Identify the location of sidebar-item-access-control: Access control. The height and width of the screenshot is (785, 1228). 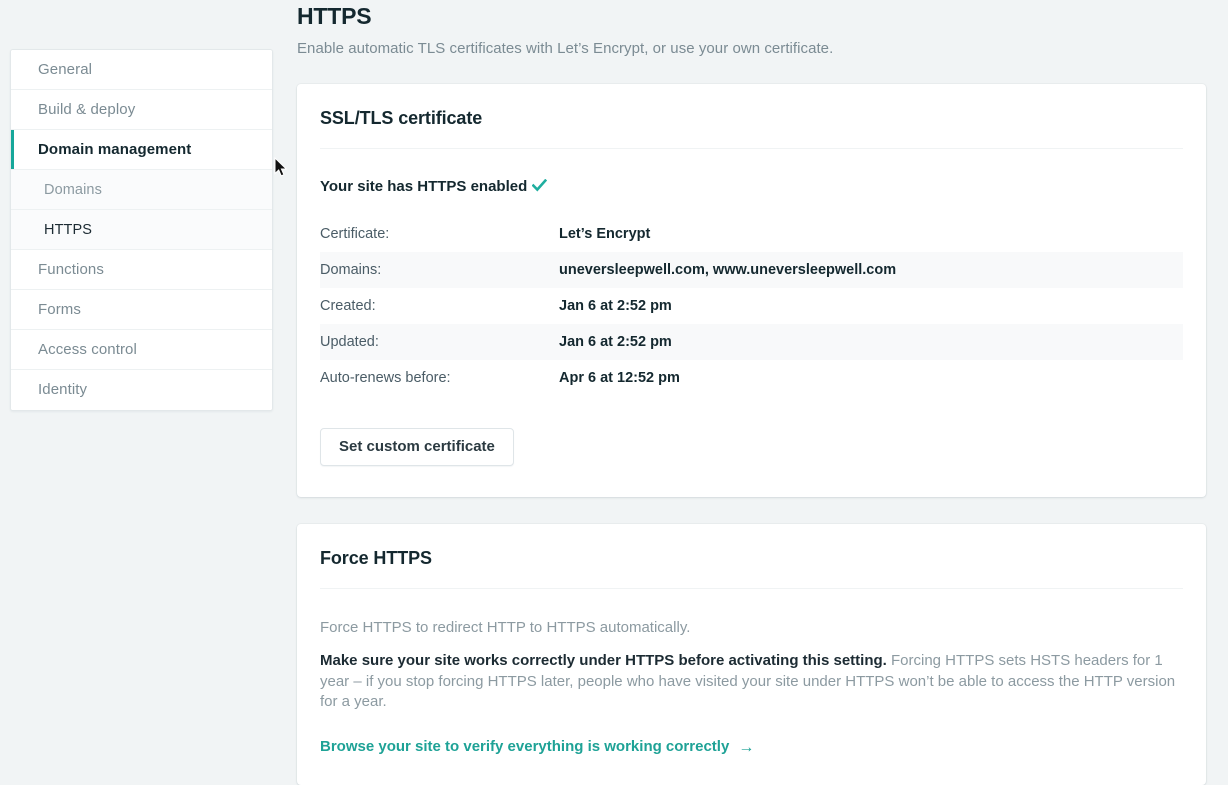
(141, 350).